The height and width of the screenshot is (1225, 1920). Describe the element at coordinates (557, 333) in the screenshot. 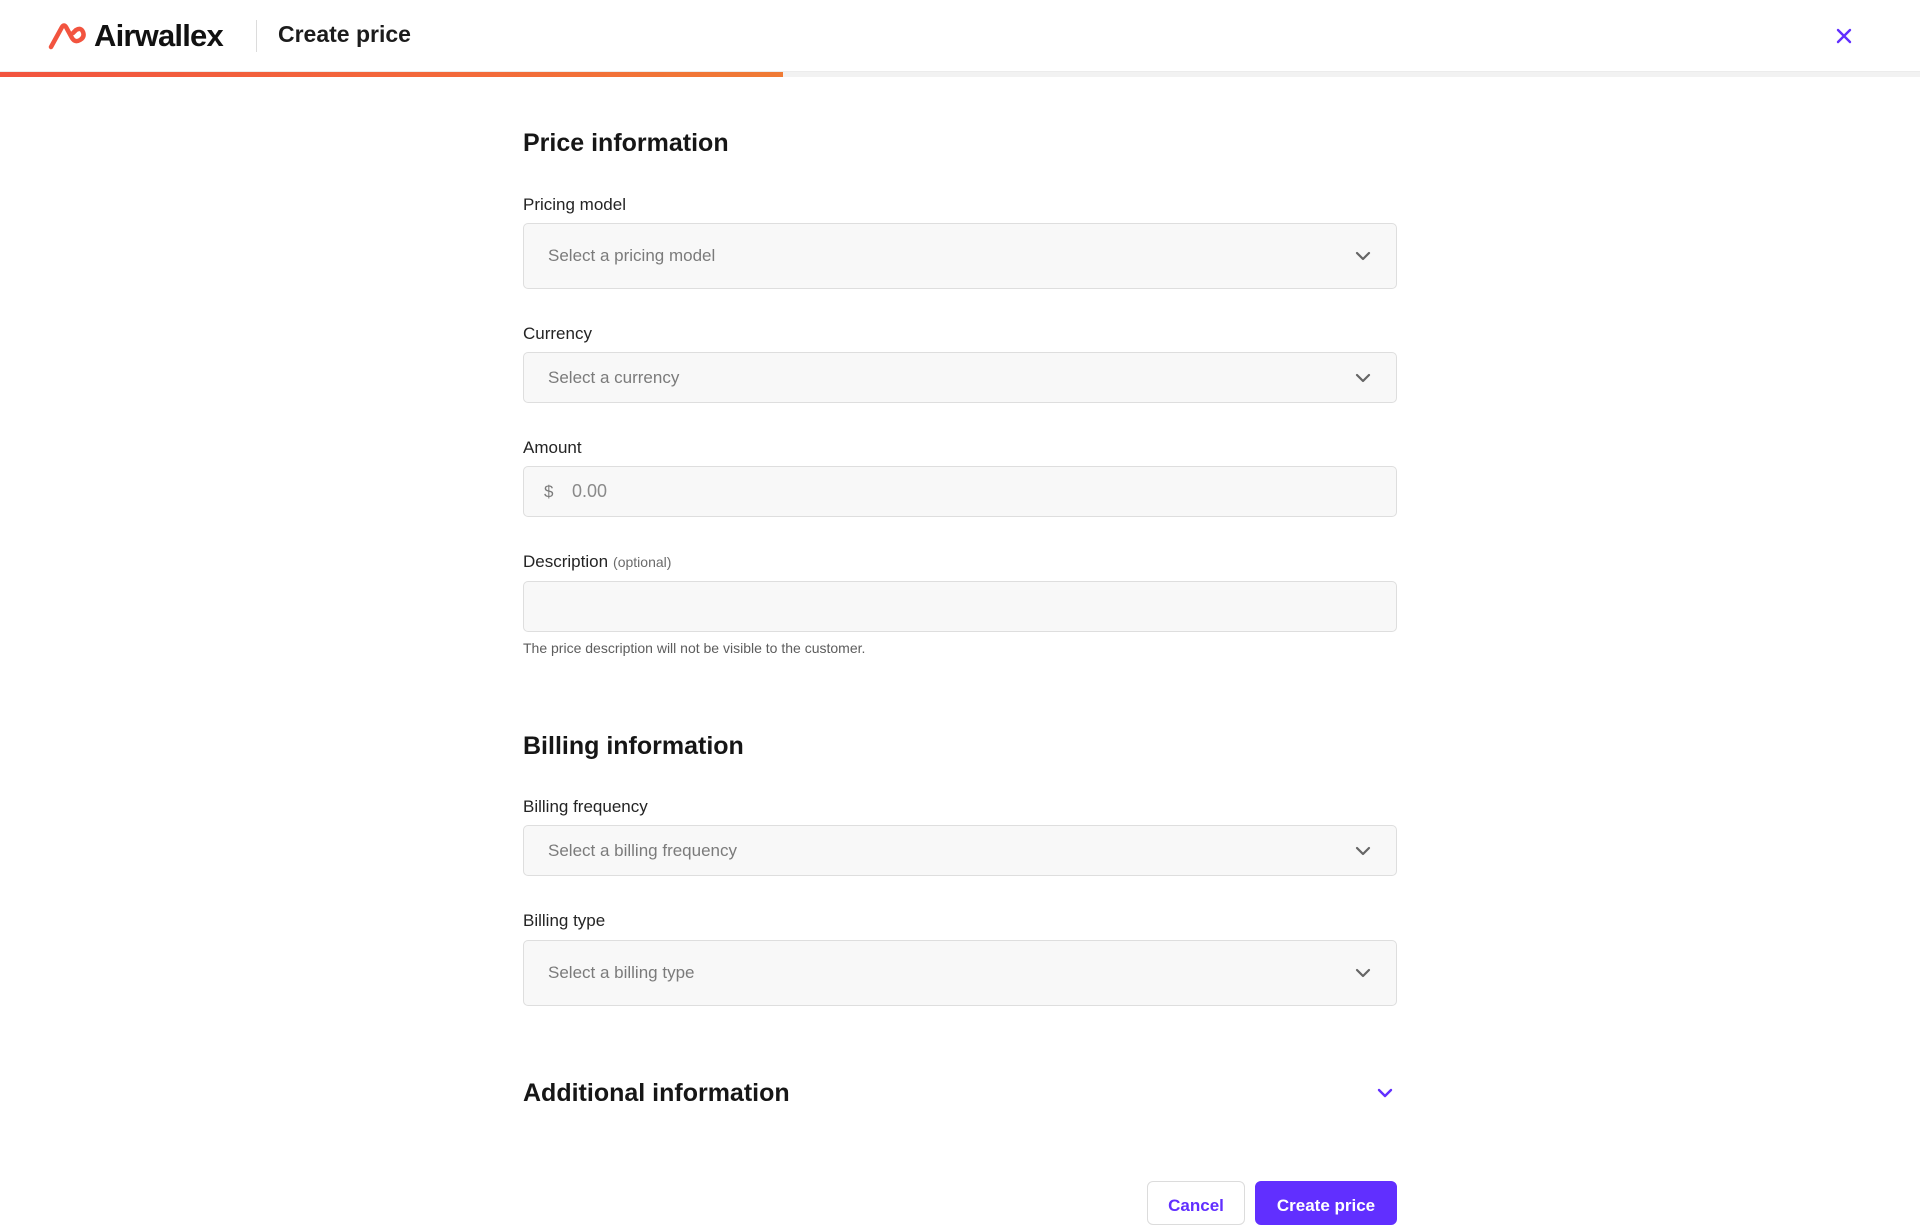

I see `currency-label: Currency` at that location.